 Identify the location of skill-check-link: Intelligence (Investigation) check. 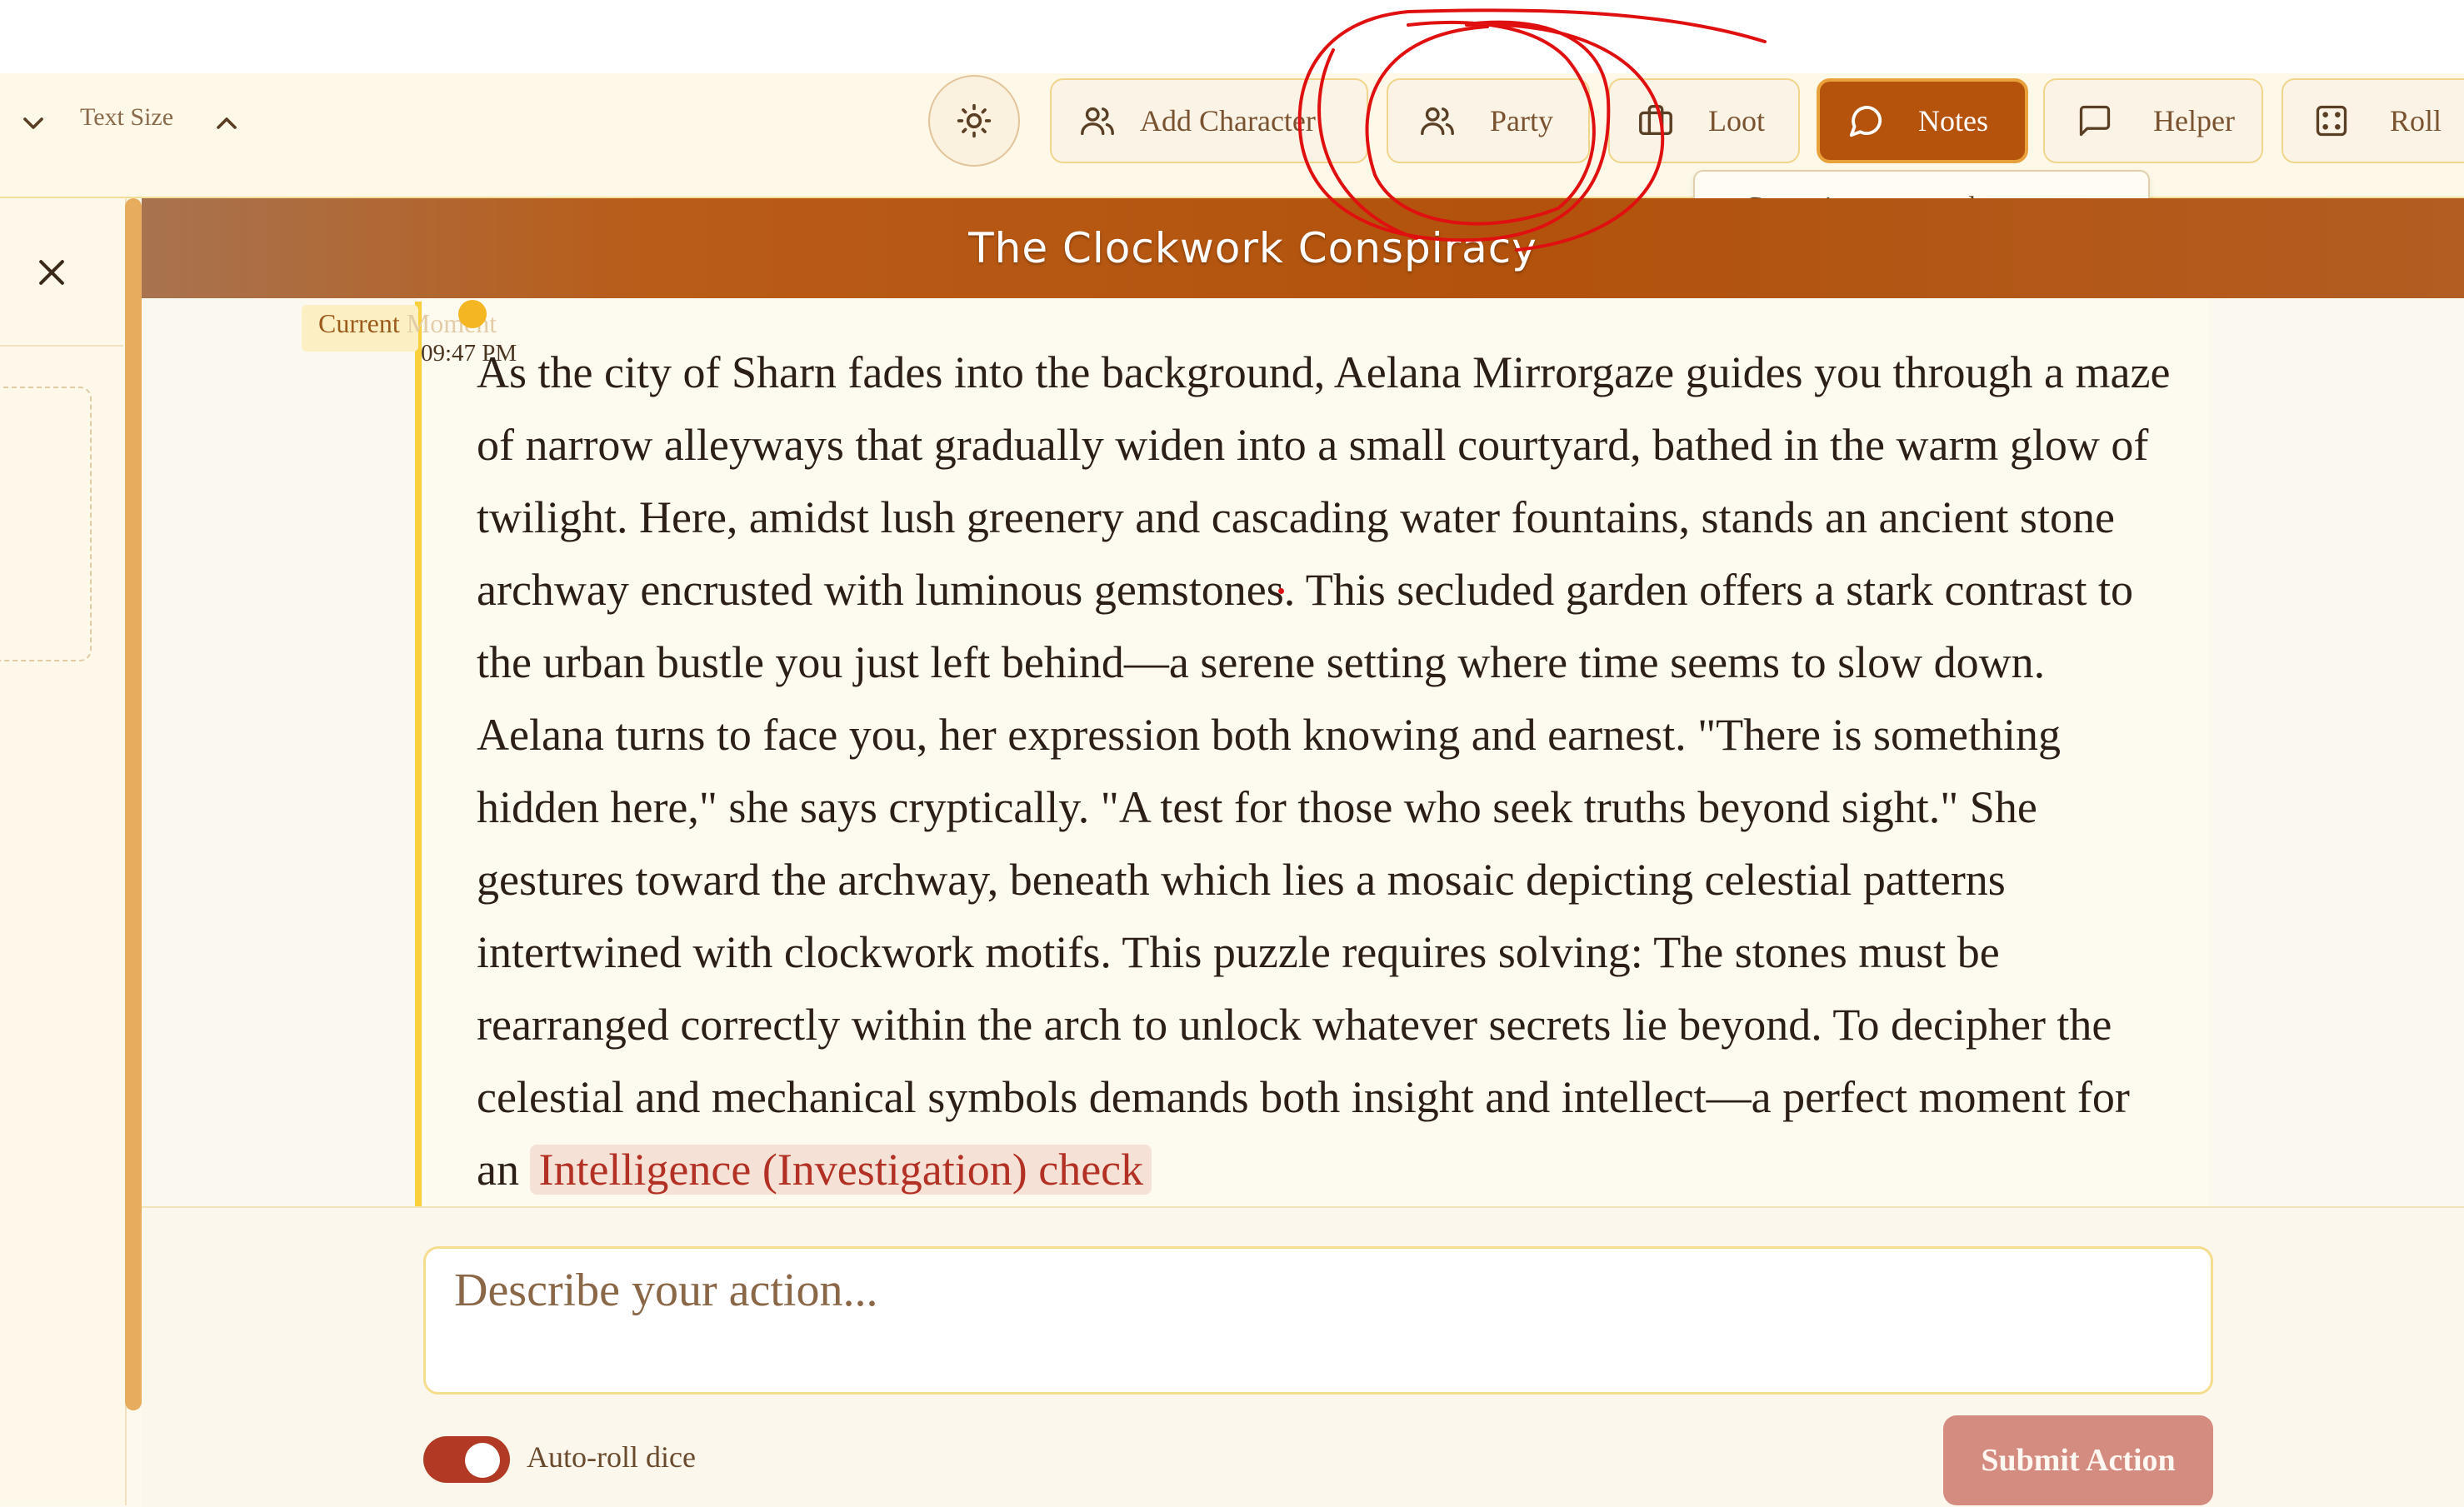
(841, 1170).